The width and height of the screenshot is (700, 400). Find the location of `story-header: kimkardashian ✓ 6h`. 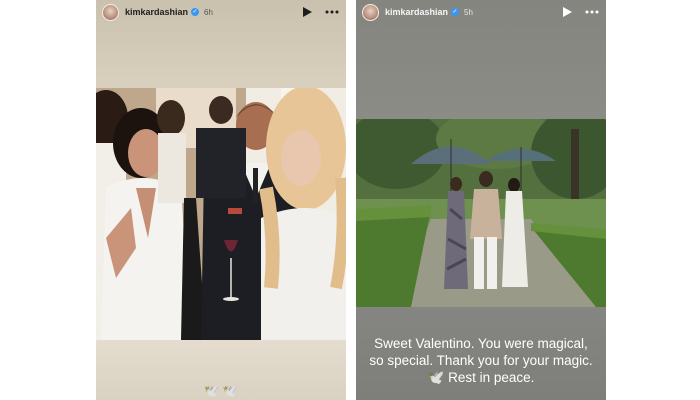

story-header: kimkardashian ✓ 6h is located at coordinates (221, 12).